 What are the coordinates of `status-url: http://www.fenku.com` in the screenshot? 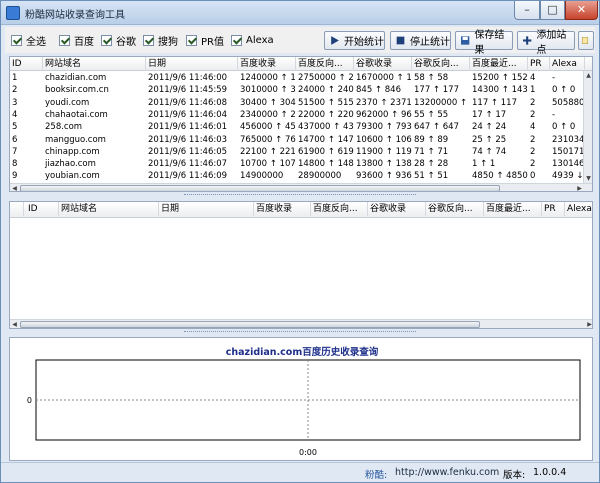 It's located at (447, 472).